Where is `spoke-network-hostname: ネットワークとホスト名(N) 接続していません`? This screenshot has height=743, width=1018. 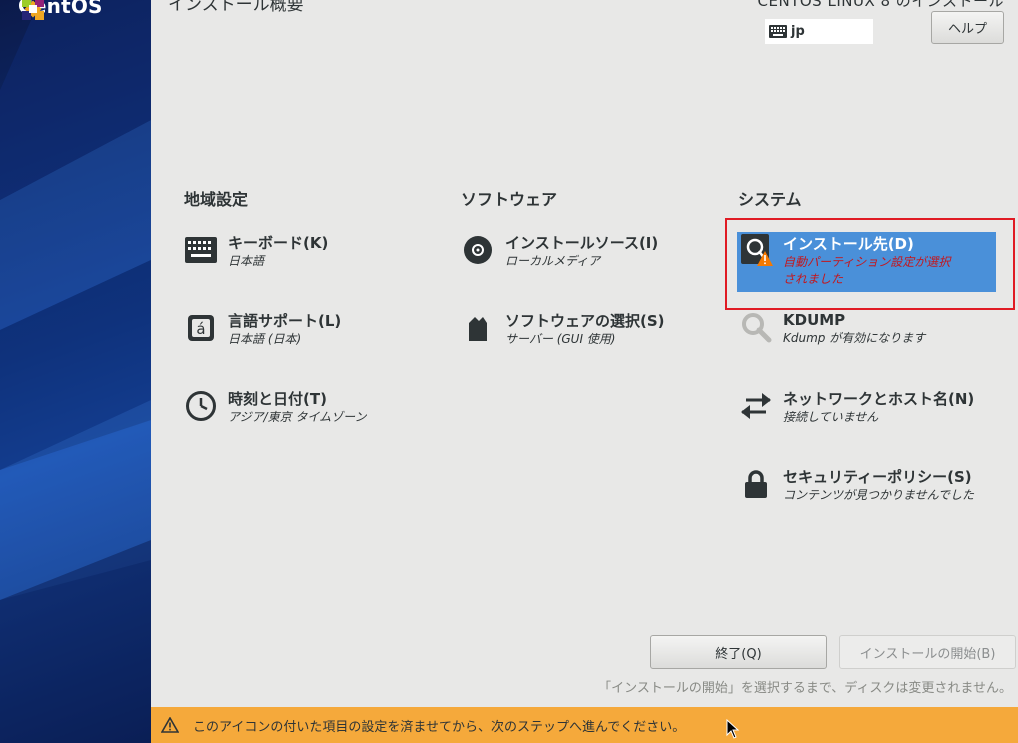 spoke-network-hostname: ネットワークとホスト名(N) 接続していません is located at coordinates (856, 407).